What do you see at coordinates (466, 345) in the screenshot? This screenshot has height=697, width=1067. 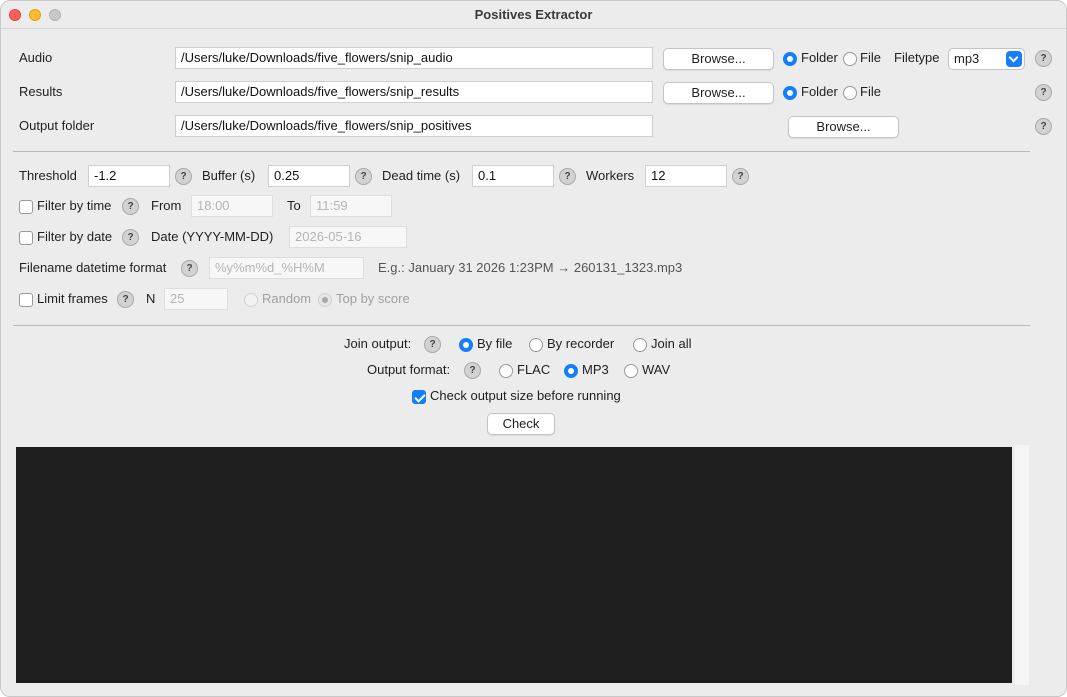 I see `join-by-file-radio` at bounding box center [466, 345].